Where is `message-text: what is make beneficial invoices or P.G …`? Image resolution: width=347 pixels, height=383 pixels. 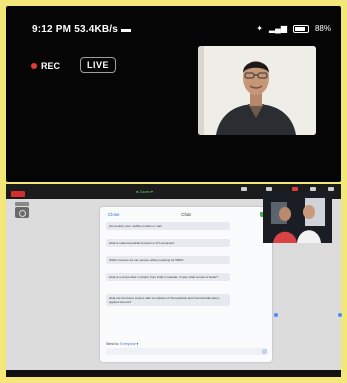
message-text: what is make beneficial invoices or P.G … is located at coordinates (168, 243).